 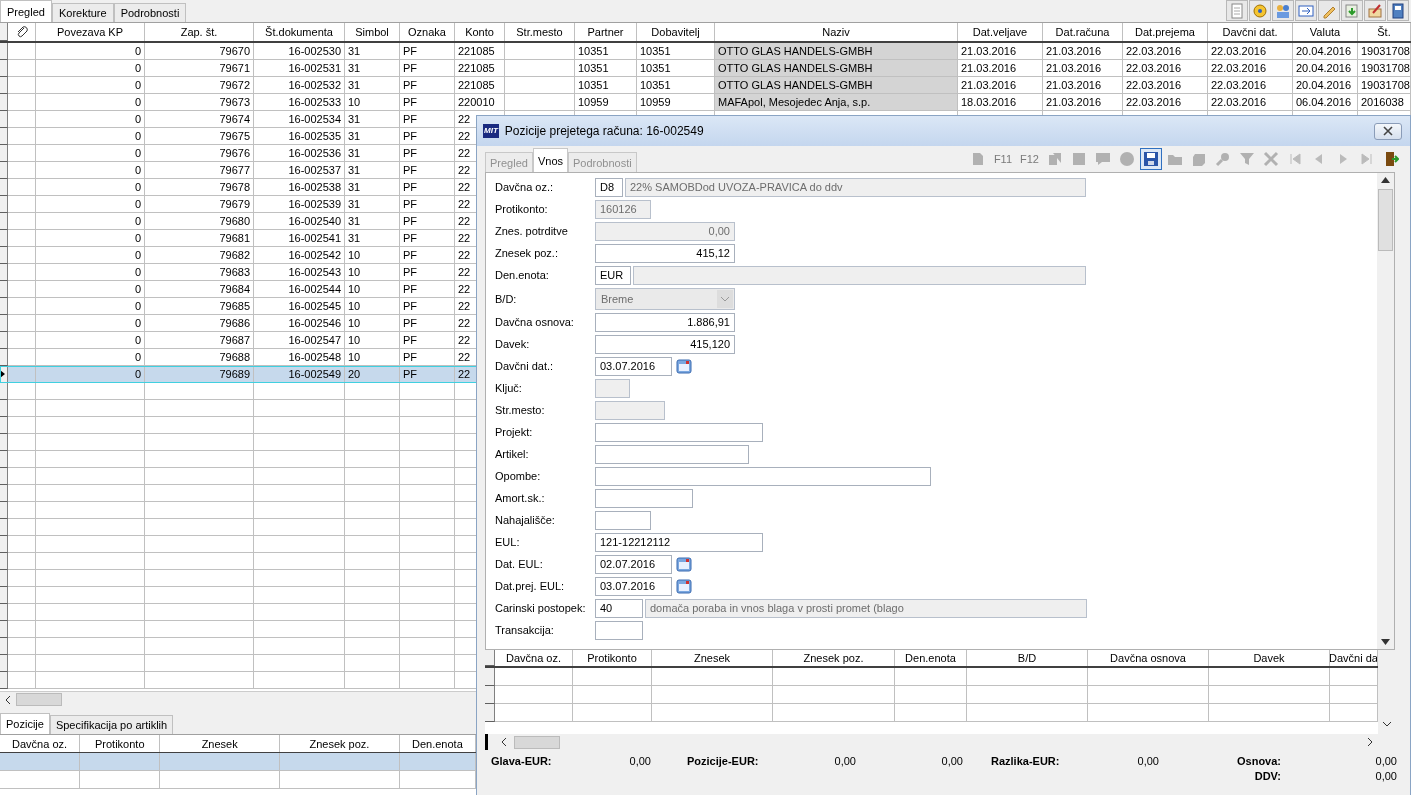 I want to click on input-field: D8, so click(x=609, y=187).